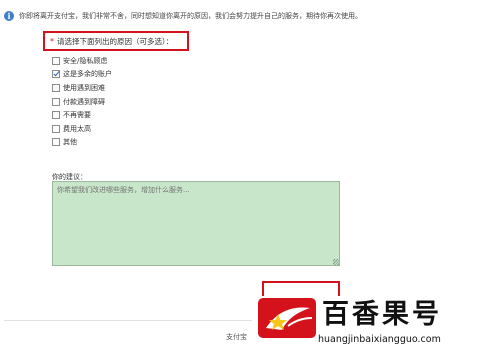 This screenshot has width=500, height=350. Describe the element at coordinates (287, 318) in the screenshot. I see `watermark-logo-icon` at that location.